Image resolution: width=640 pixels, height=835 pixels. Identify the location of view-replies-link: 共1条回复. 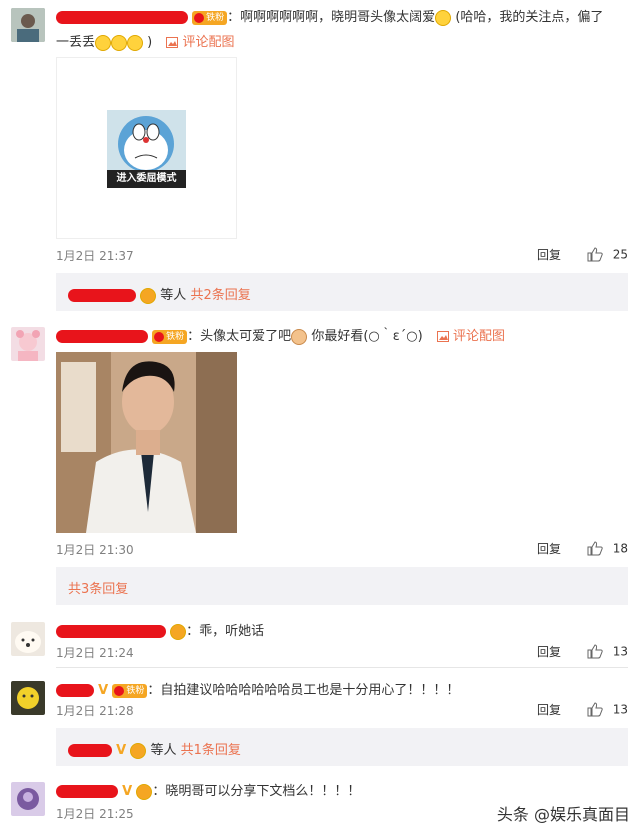
(211, 750).